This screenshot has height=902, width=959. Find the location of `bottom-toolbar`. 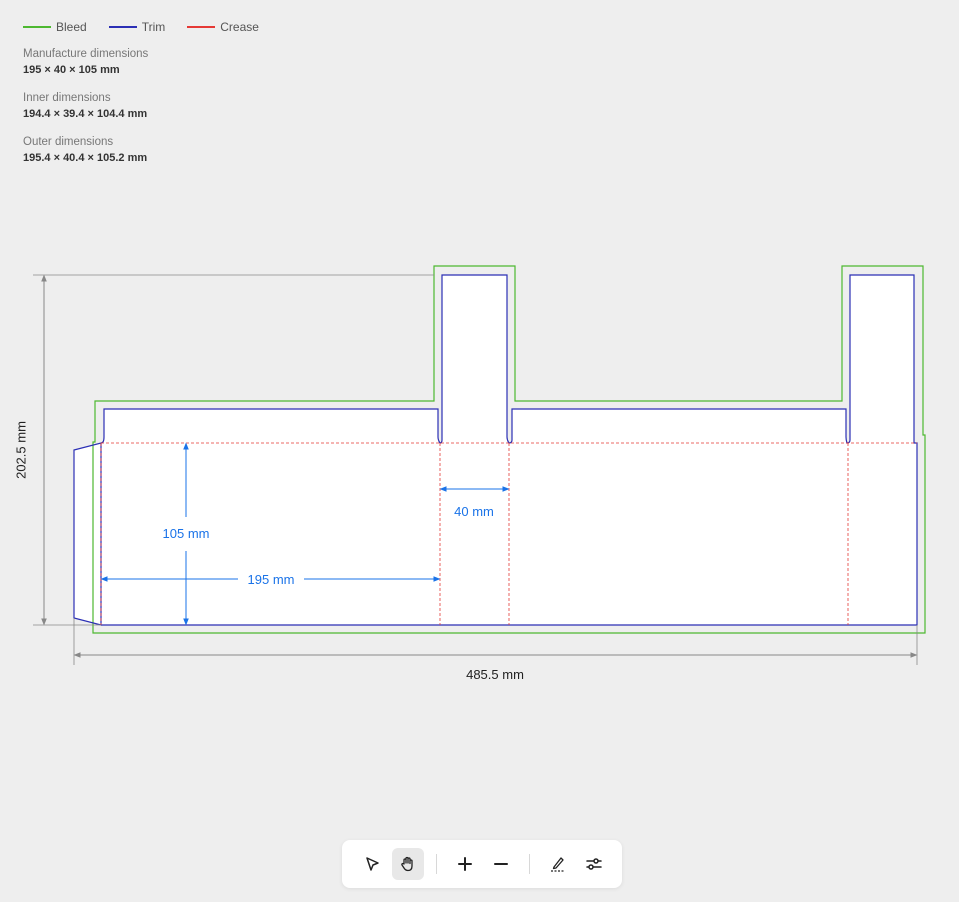

bottom-toolbar is located at coordinates (482, 864).